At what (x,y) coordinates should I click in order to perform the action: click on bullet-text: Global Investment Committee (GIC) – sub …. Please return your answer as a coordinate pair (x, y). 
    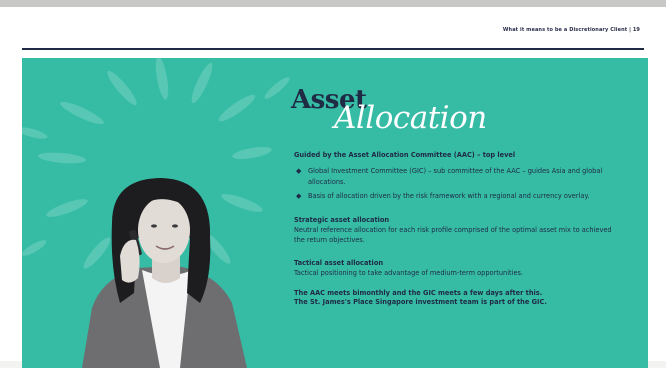
    Looking at the image, I should click on (455, 176).